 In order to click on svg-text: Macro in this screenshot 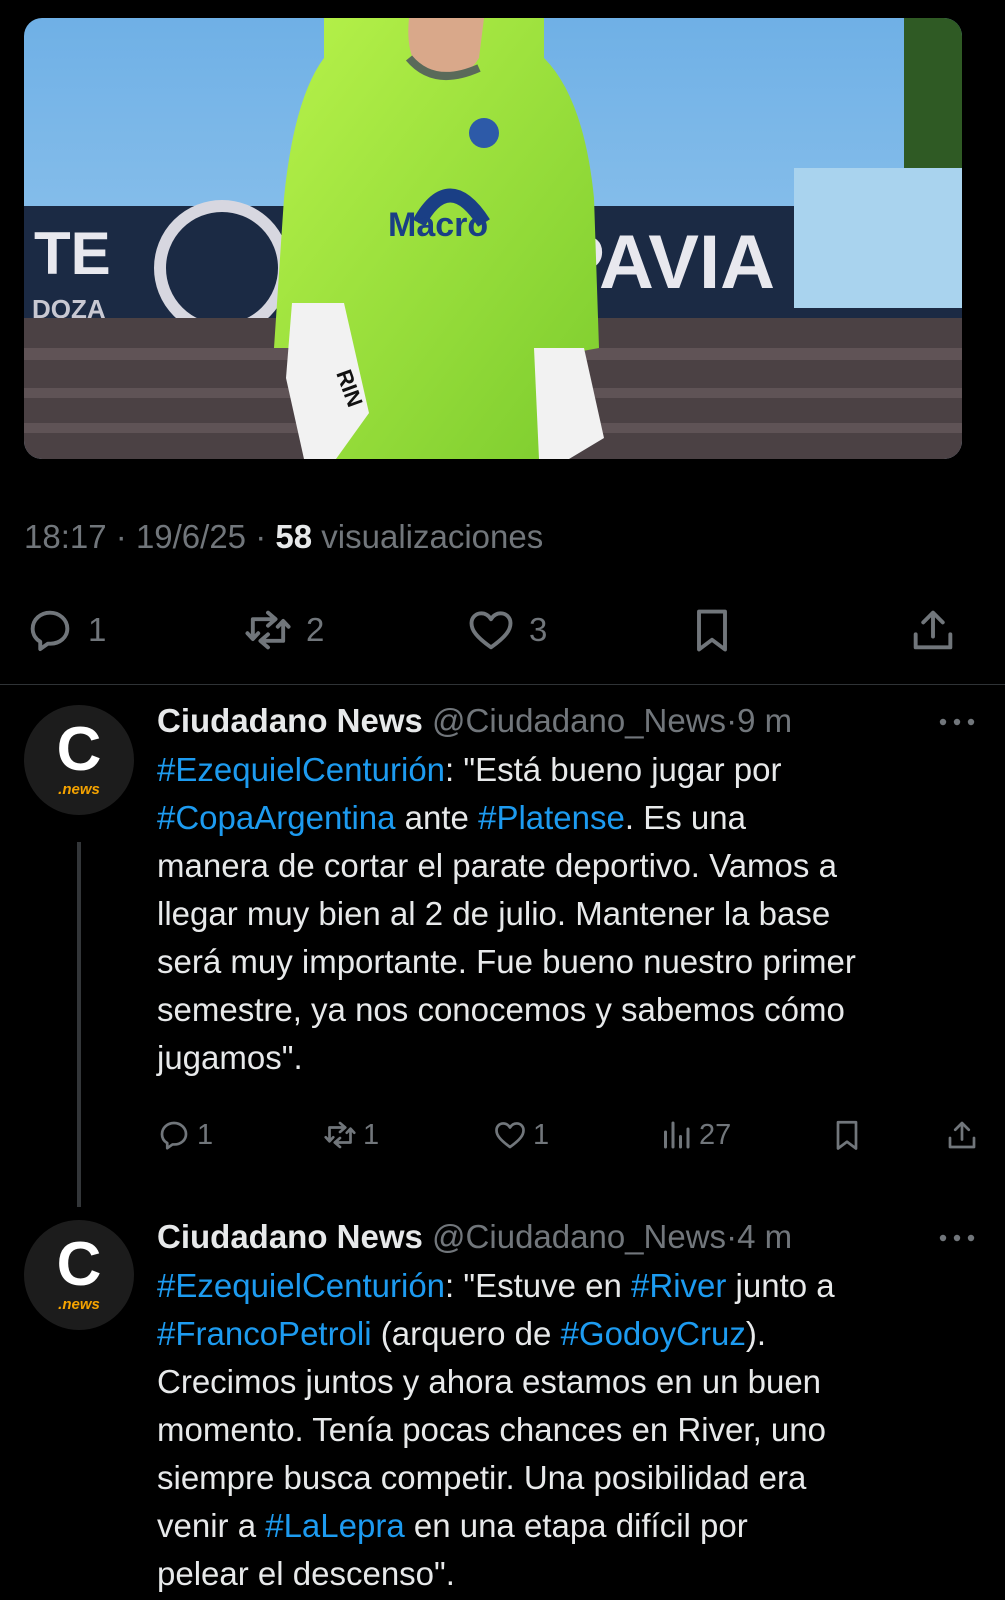, I will do `click(438, 225)`.